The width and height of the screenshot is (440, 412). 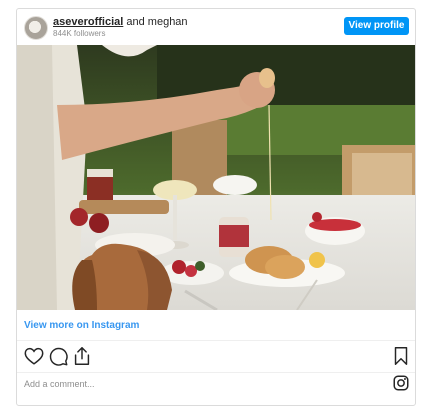 I want to click on post-author: aseverofficial and meghan, so click(x=120, y=22).